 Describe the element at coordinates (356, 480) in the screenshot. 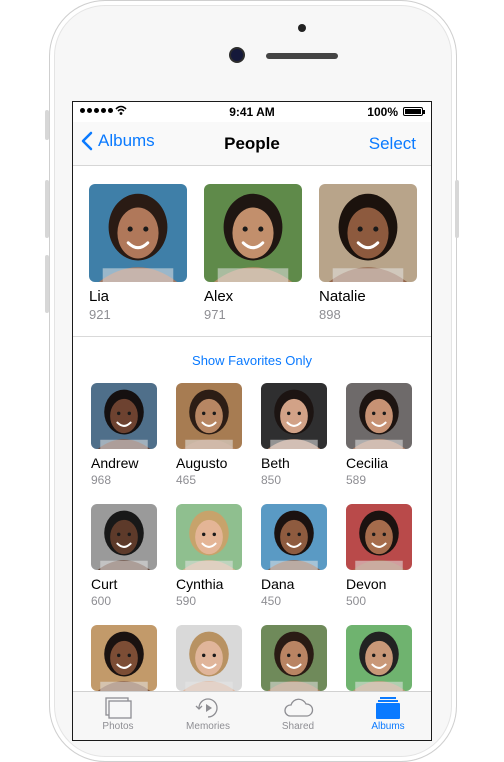

I see `photo-count: 589` at that location.